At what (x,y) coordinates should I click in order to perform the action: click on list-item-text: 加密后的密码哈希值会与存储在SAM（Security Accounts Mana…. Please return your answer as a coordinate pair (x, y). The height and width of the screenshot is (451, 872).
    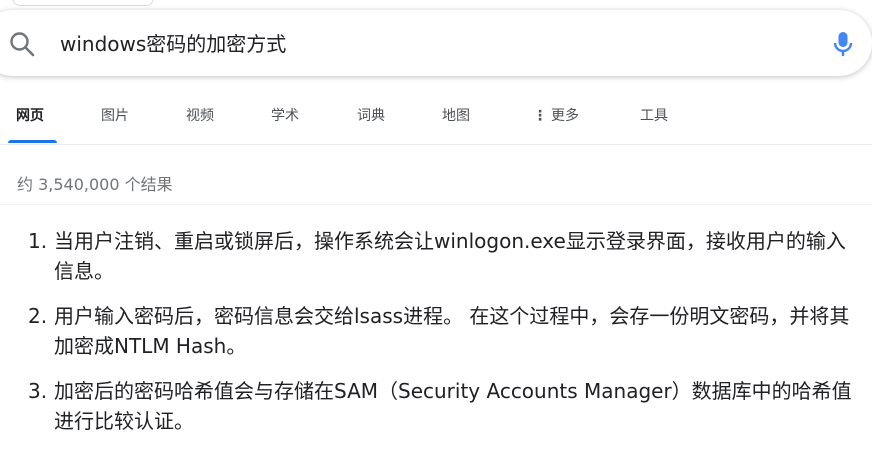
    Looking at the image, I should click on (453, 406).